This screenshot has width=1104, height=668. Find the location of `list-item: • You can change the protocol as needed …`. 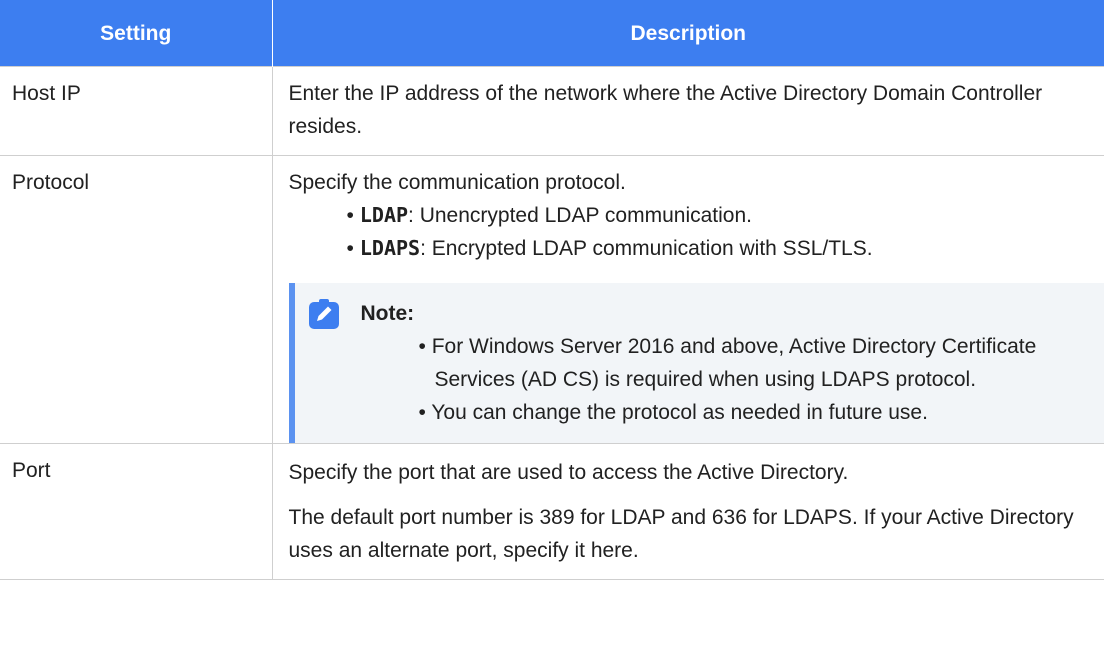

list-item: • You can change the protocol as needed … is located at coordinates (673, 412).